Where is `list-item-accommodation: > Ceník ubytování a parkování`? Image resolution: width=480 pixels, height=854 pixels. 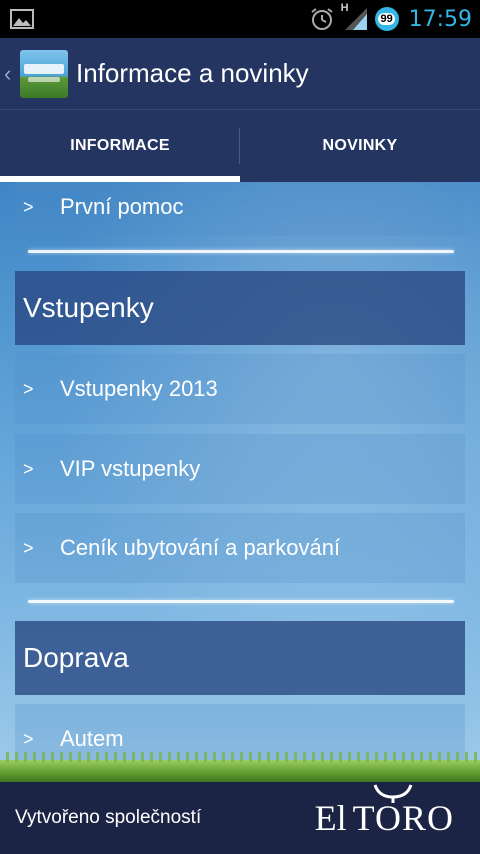
list-item-accommodation: > Ceník ubytování a parkování is located at coordinates (240, 548).